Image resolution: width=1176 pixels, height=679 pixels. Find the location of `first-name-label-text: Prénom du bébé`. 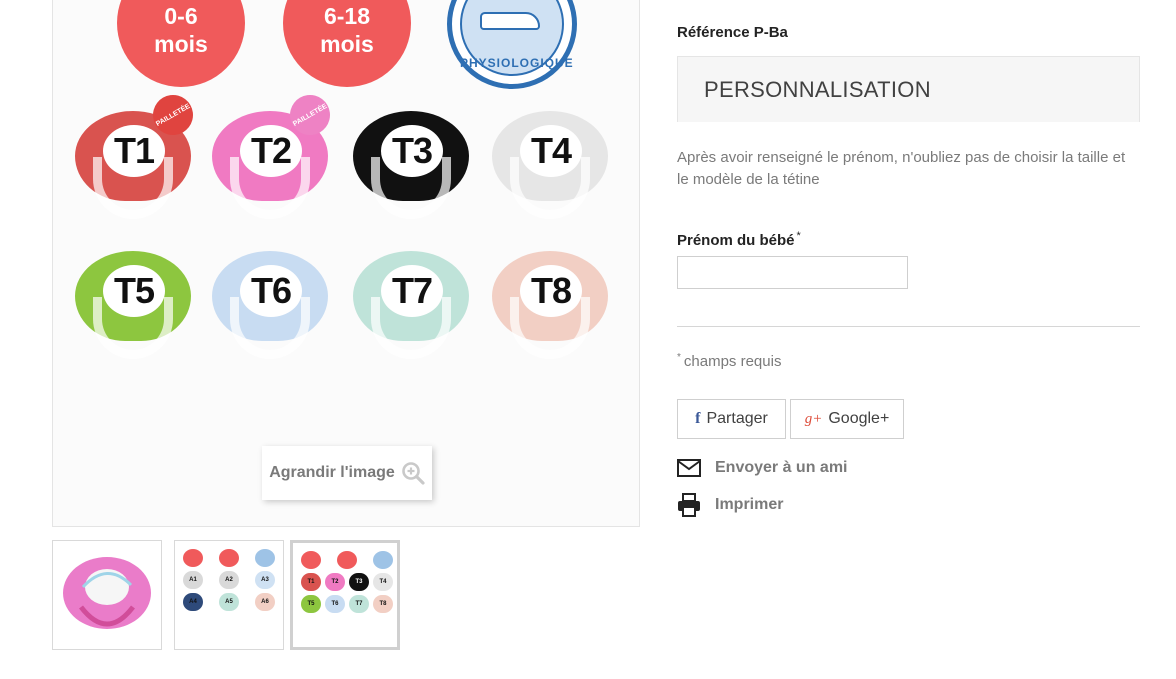

first-name-label-text: Prénom du bébé is located at coordinates (736, 240).